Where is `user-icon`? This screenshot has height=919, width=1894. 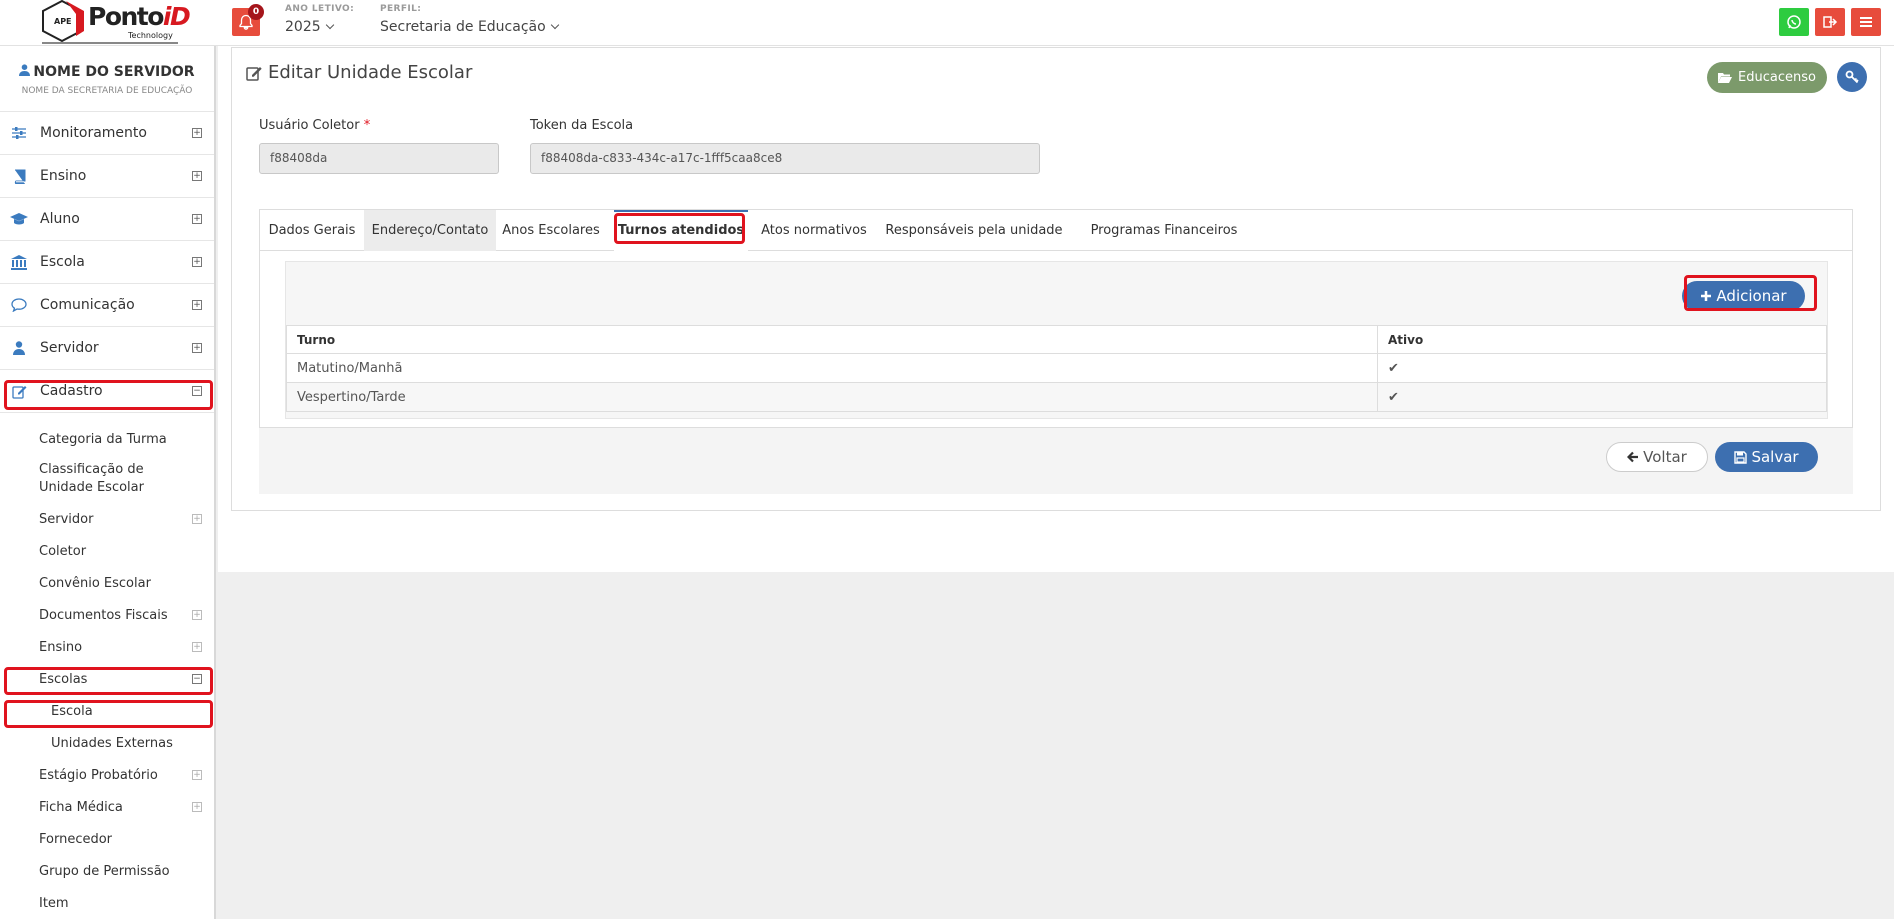
user-icon is located at coordinates (19, 348).